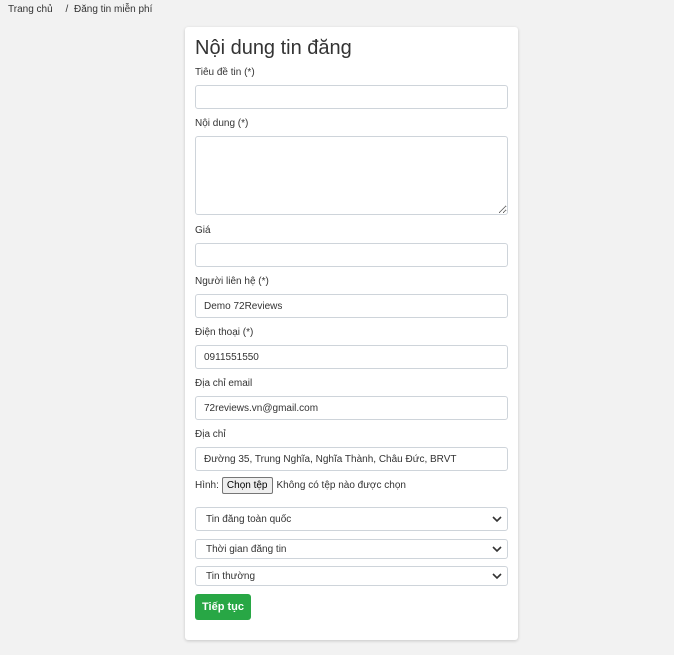 This screenshot has width=674, height=655. Describe the element at coordinates (351, 175) in the screenshot. I see `content-textarea` at that location.